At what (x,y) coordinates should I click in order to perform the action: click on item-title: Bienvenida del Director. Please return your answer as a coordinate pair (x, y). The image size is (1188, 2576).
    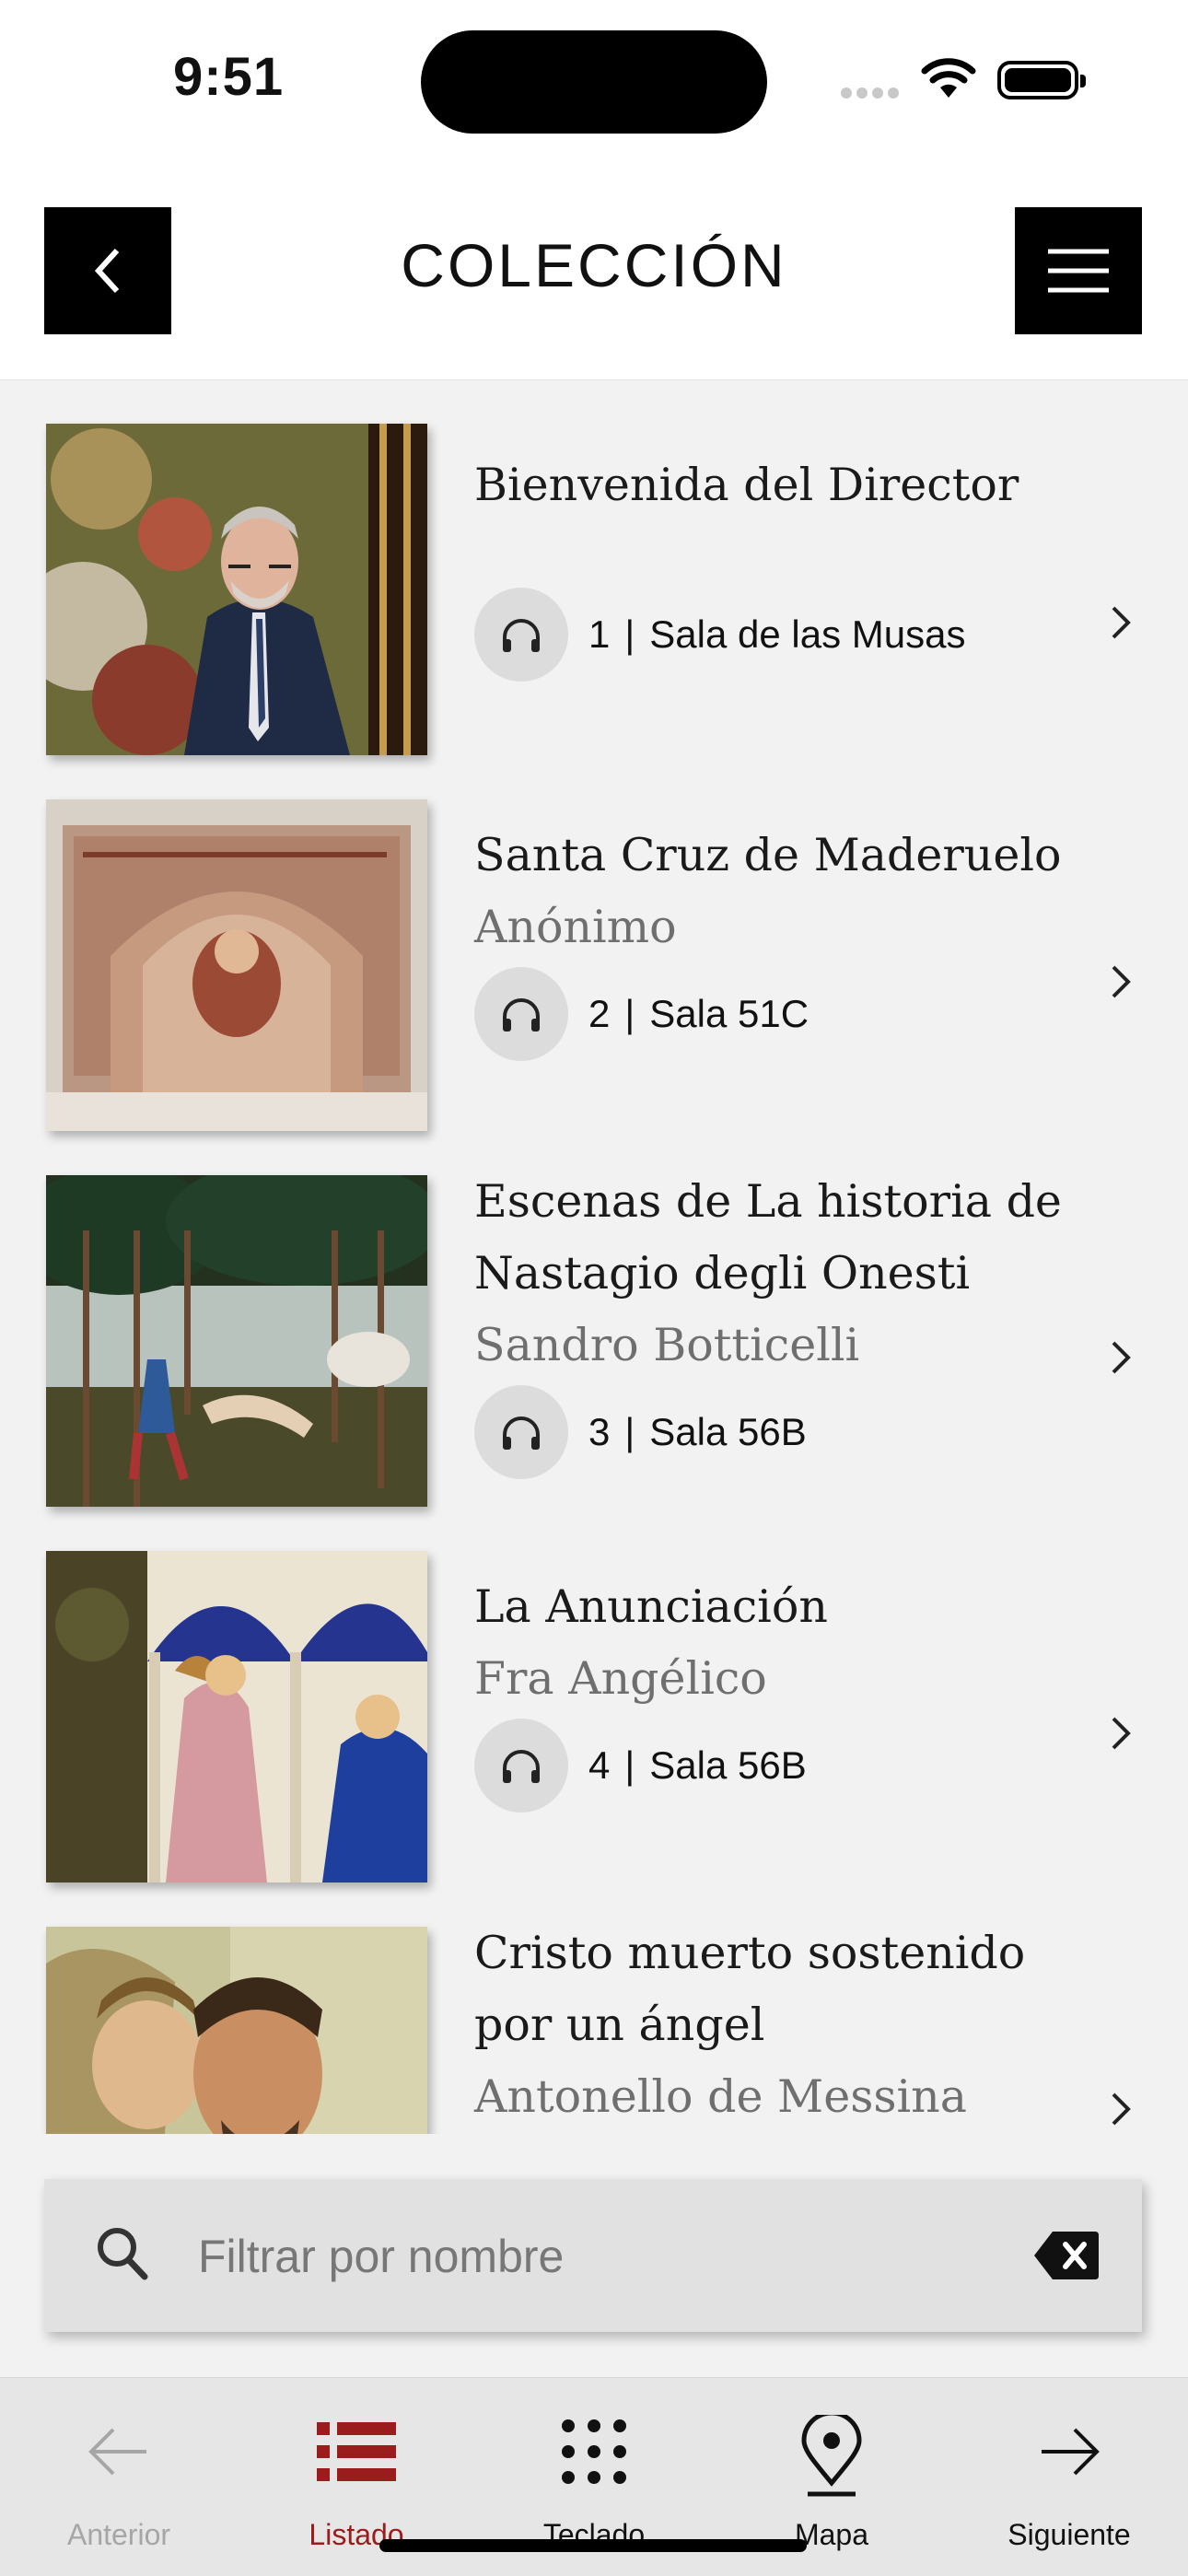
    Looking at the image, I should click on (746, 485).